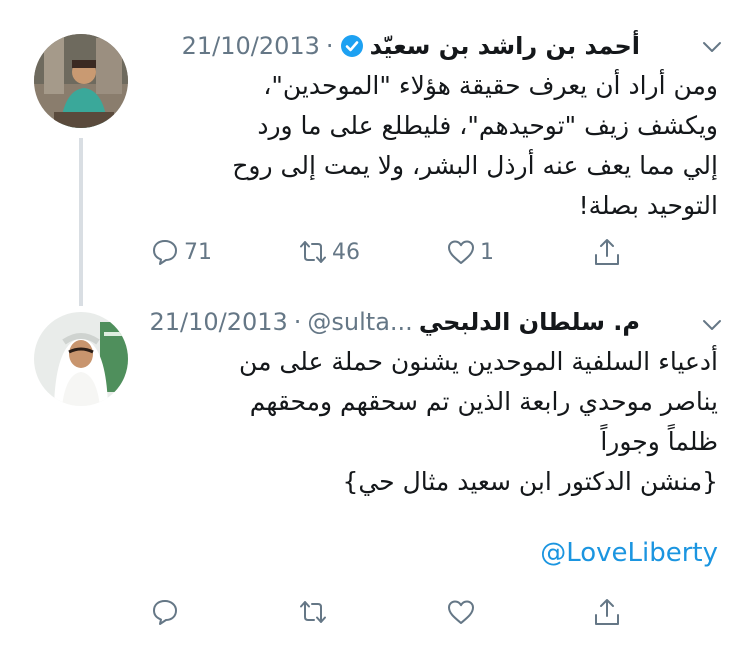  What do you see at coordinates (487, 252) in the screenshot?
I see `like-count: 1` at bounding box center [487, 252].